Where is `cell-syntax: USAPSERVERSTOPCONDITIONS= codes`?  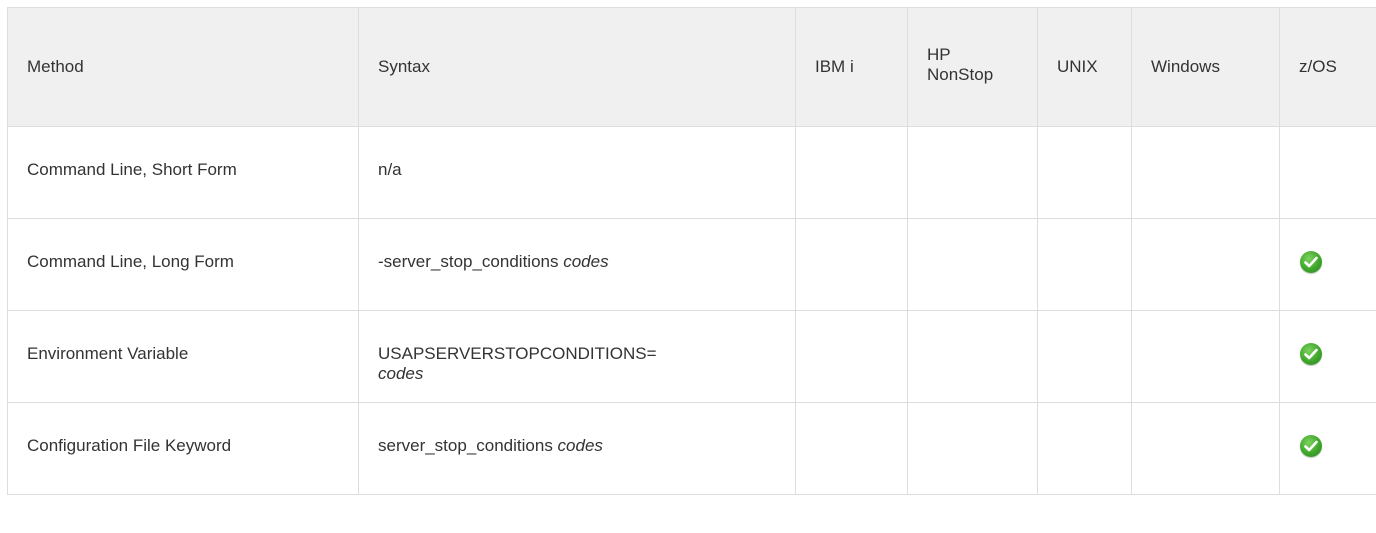 cell-syntax: USAPSERVERSTOPCONDITIONS= codes is located at coordinates (577, 356).